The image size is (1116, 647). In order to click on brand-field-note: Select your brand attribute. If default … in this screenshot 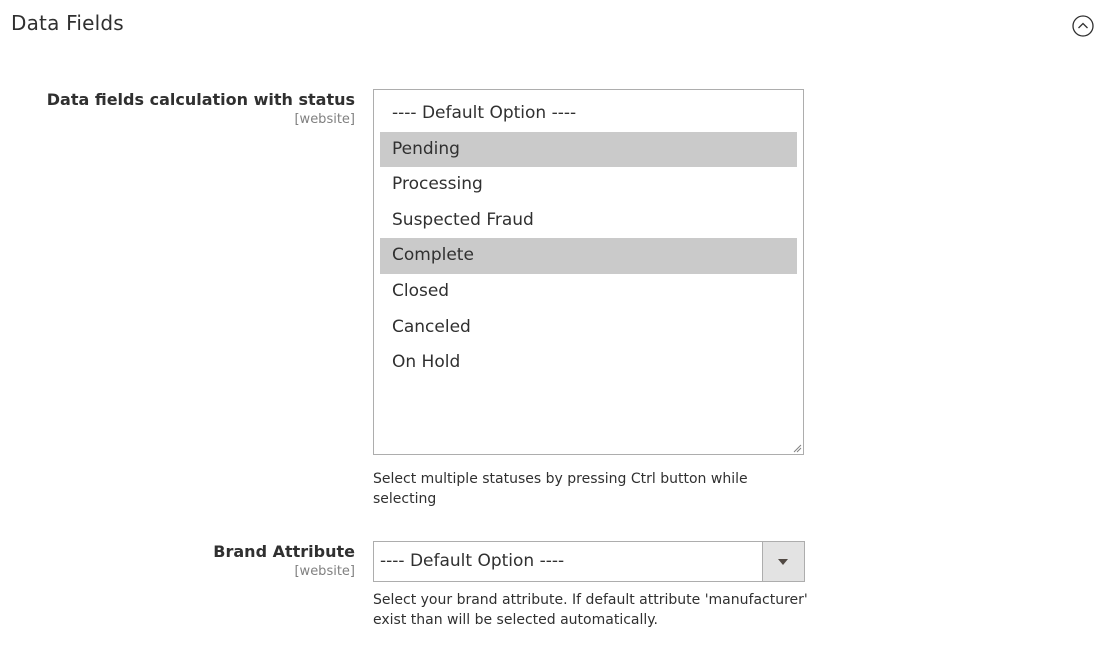, I will do `click(590, 610)`.